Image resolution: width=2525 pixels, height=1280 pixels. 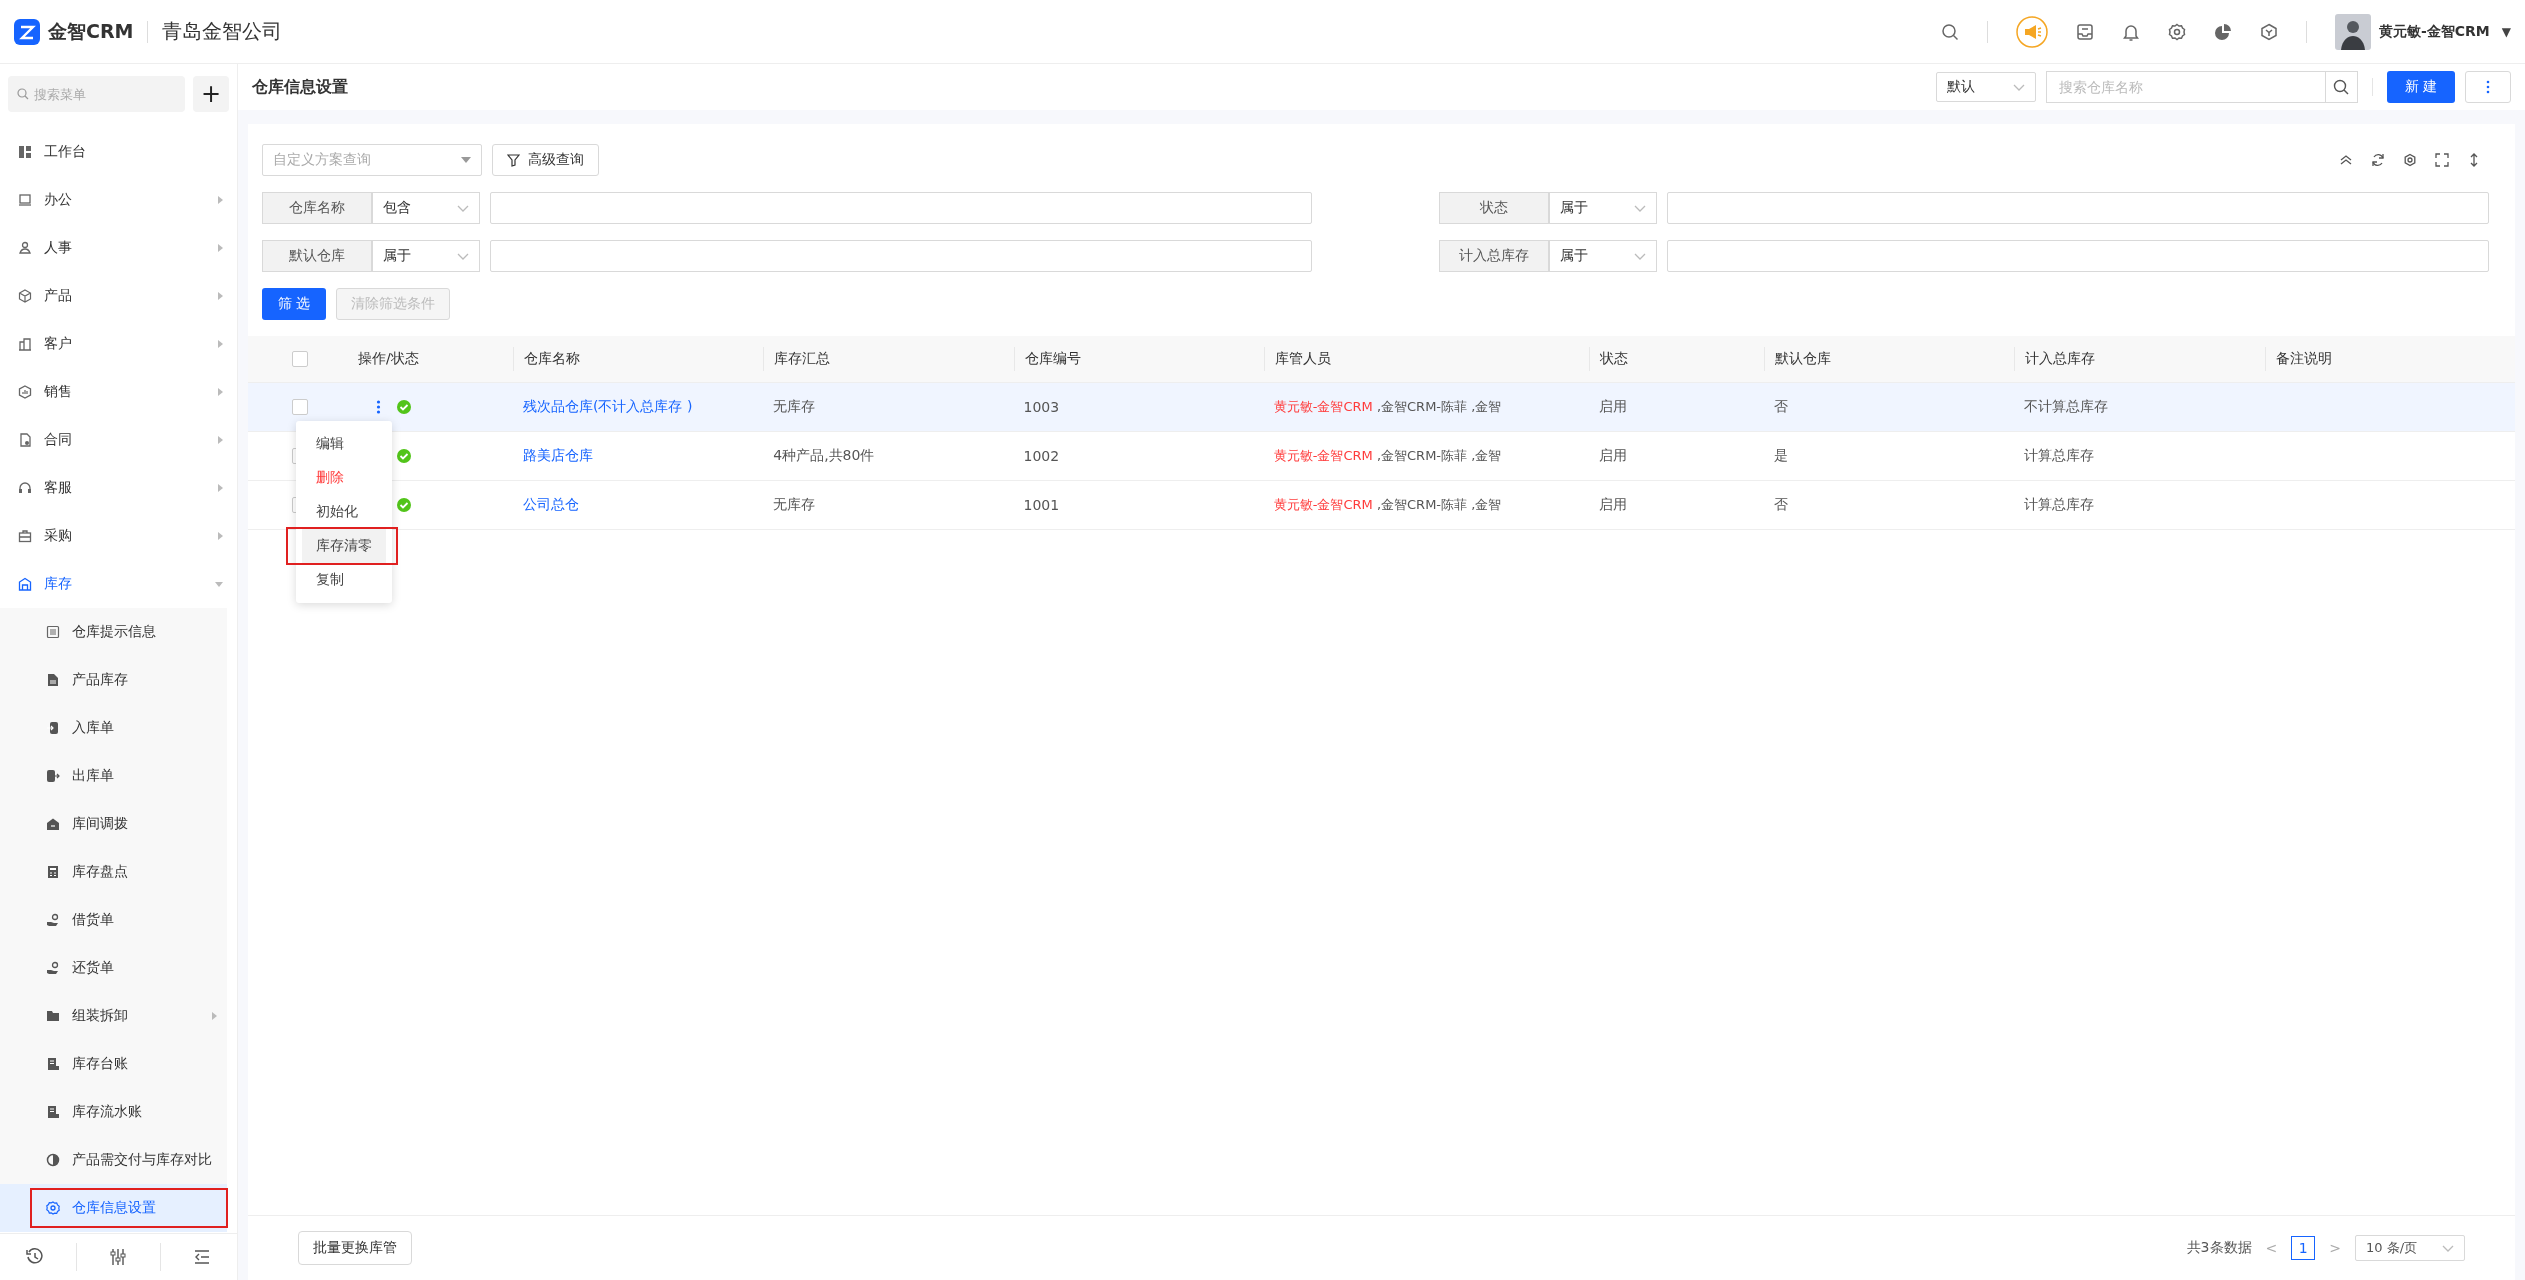 What do you see at coordinates (118, 536) in the screenshot?
I see `menu-item: 采购` at bounding box center [118, 536].